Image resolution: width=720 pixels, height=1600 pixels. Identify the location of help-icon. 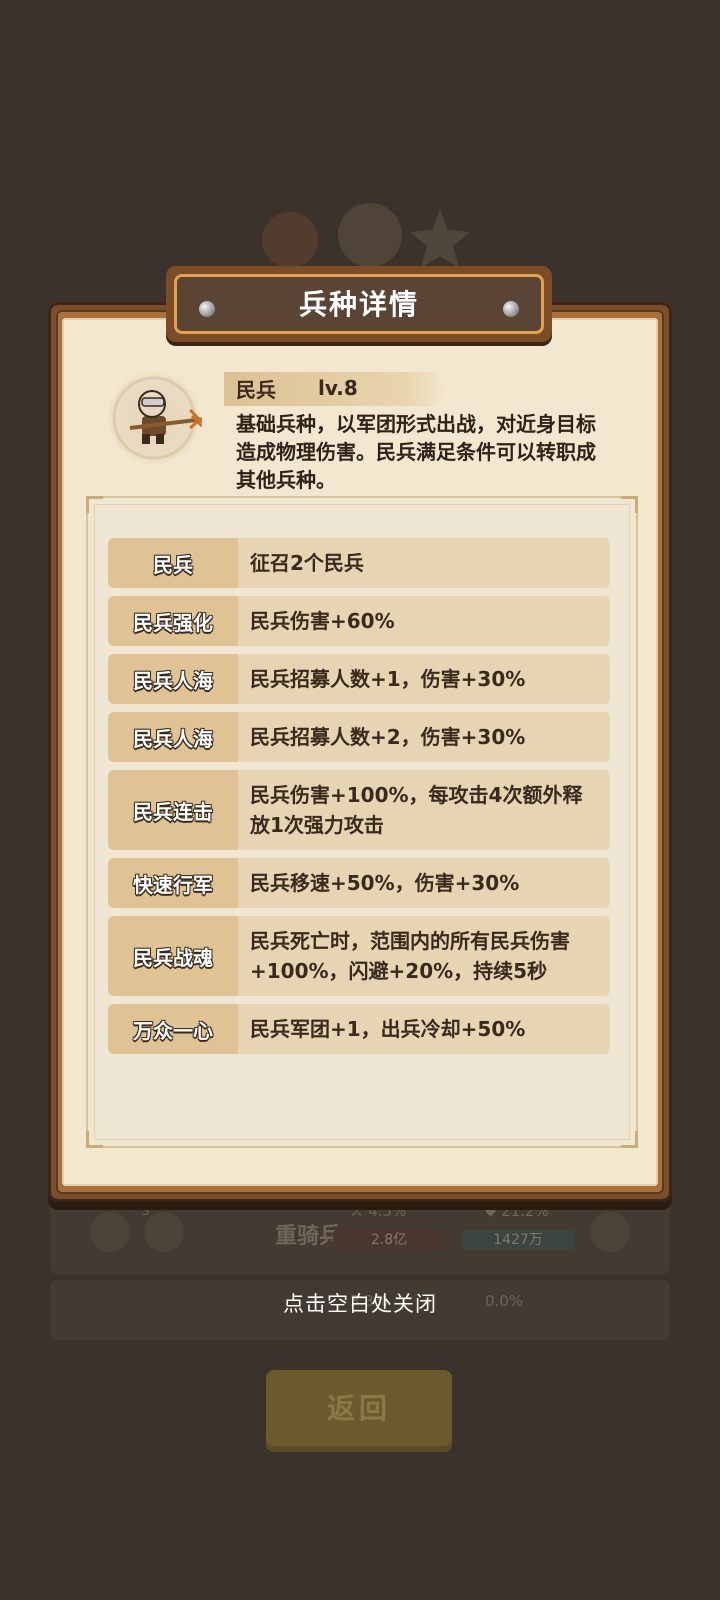
(610, 1232).